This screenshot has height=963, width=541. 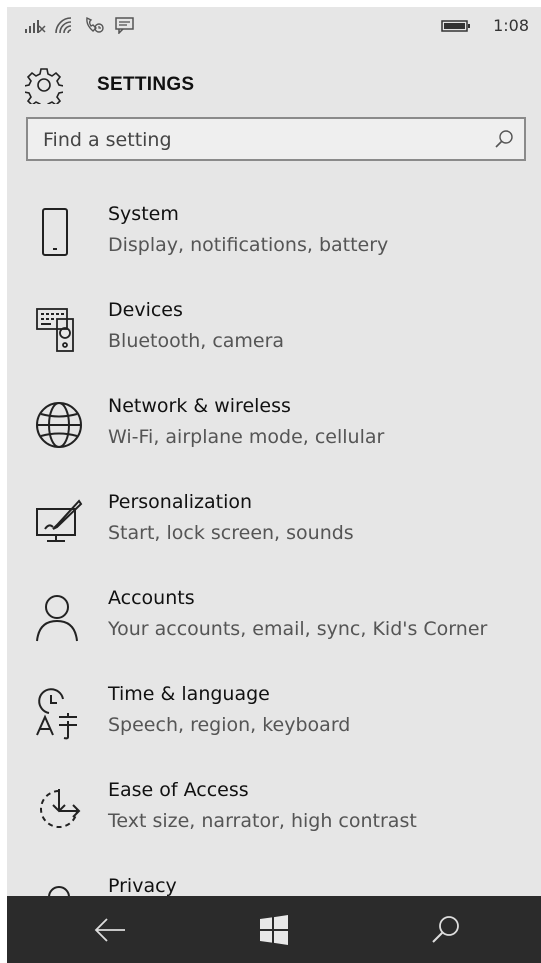 I want to click on item-title: Personalization, so click(x=180, y=502).